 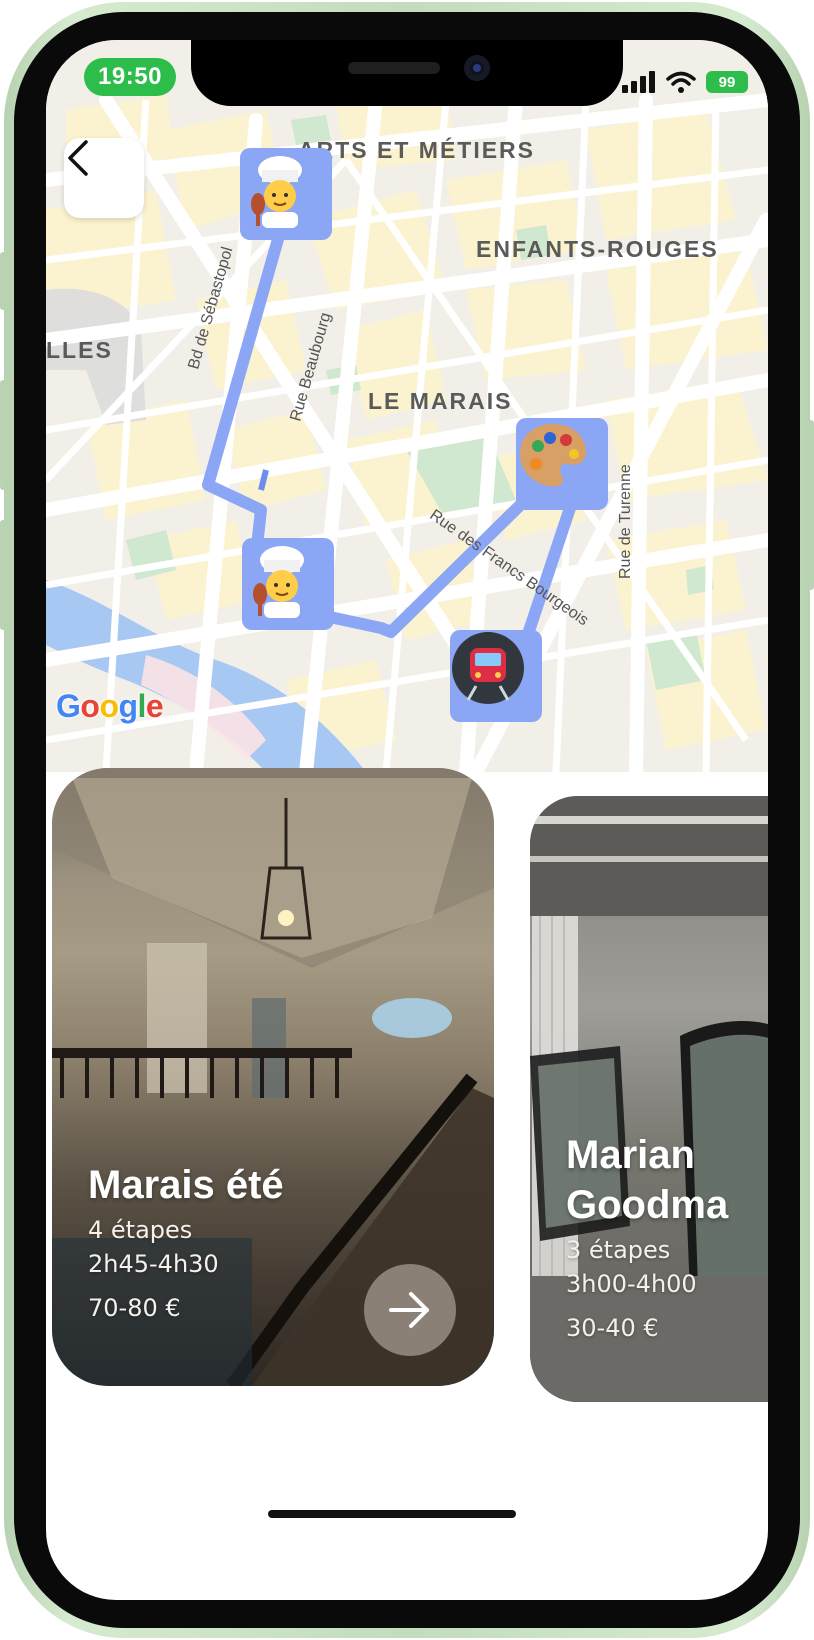 I want to click on tour-price: 70-80 €, so click(x=134, y=1308).